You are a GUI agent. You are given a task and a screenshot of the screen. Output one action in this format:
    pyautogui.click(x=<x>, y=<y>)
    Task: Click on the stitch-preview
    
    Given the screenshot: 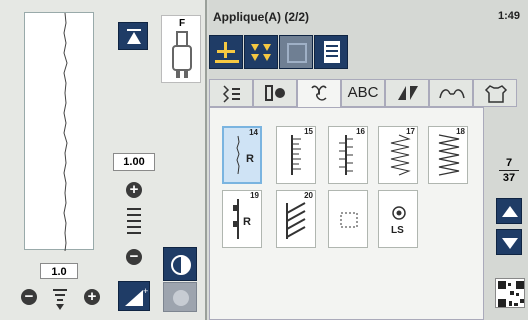 What is the action you would take?
    pyautogui.click(x=59, y=131)
    